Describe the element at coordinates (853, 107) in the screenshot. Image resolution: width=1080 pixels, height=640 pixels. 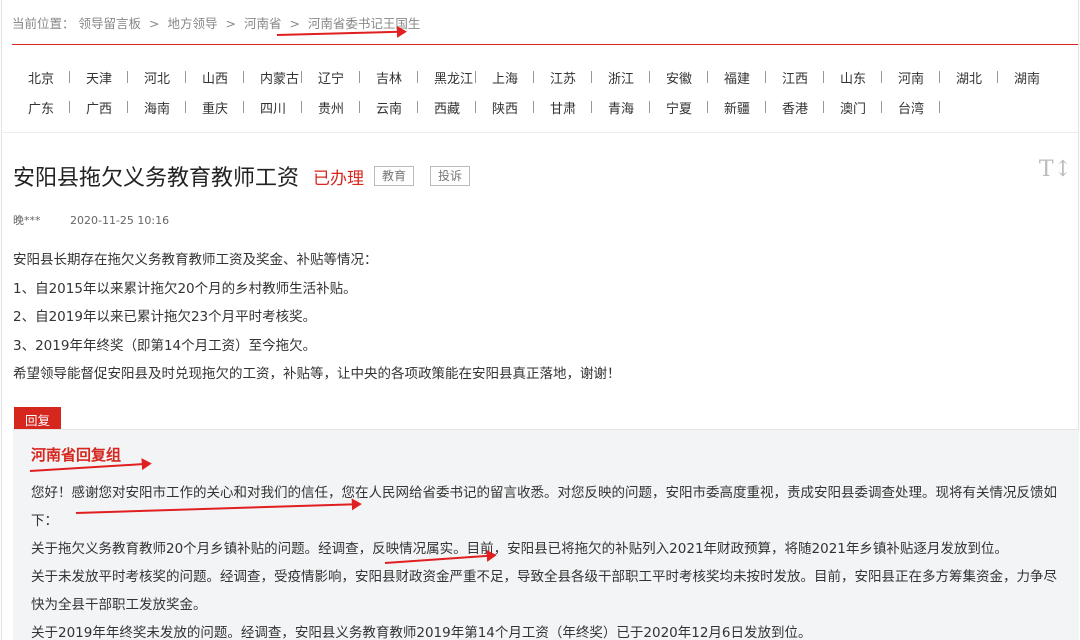
I see `region-link: 澳门` at that location.